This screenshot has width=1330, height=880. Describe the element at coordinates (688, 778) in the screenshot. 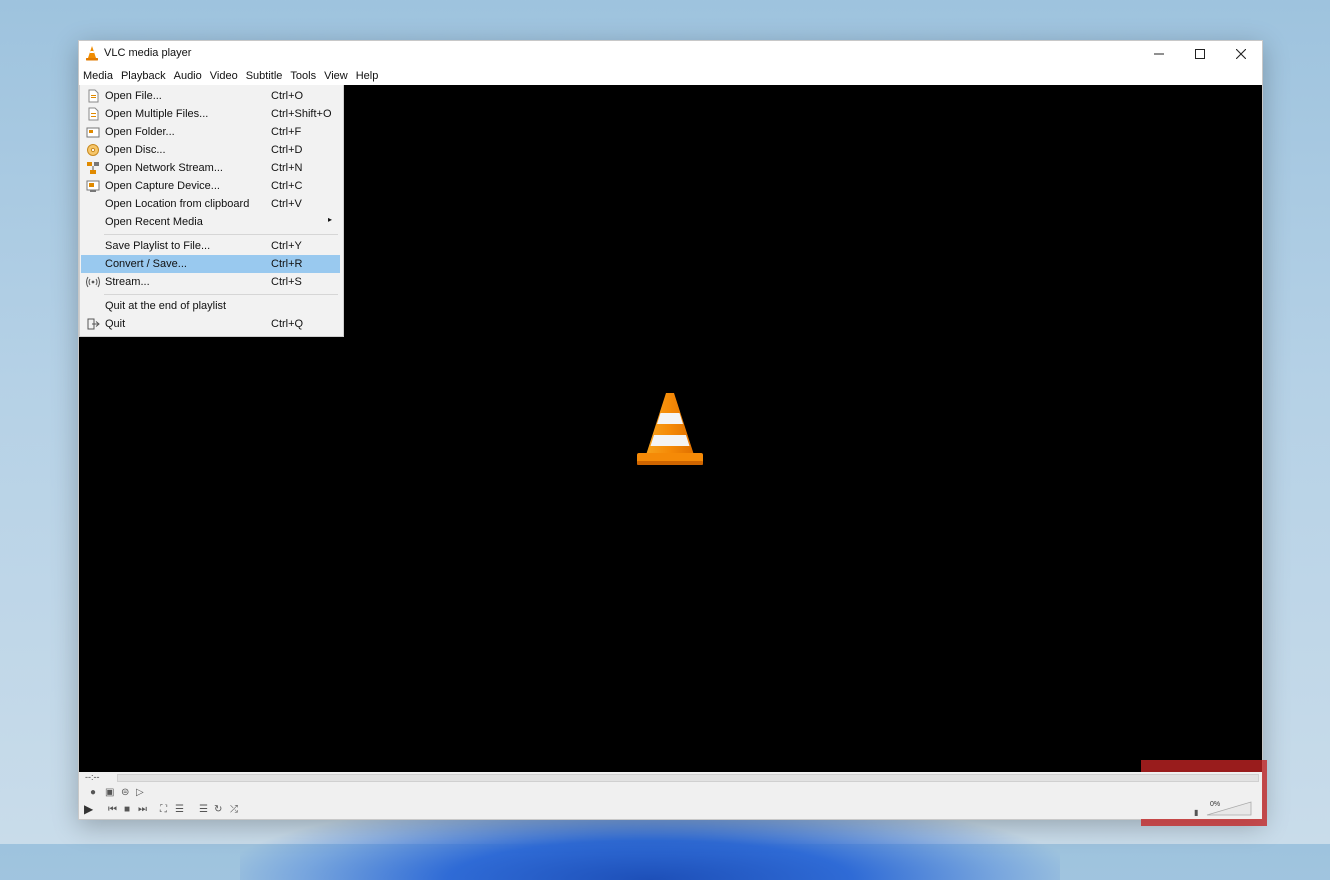

I see `seek-slider` at that location.